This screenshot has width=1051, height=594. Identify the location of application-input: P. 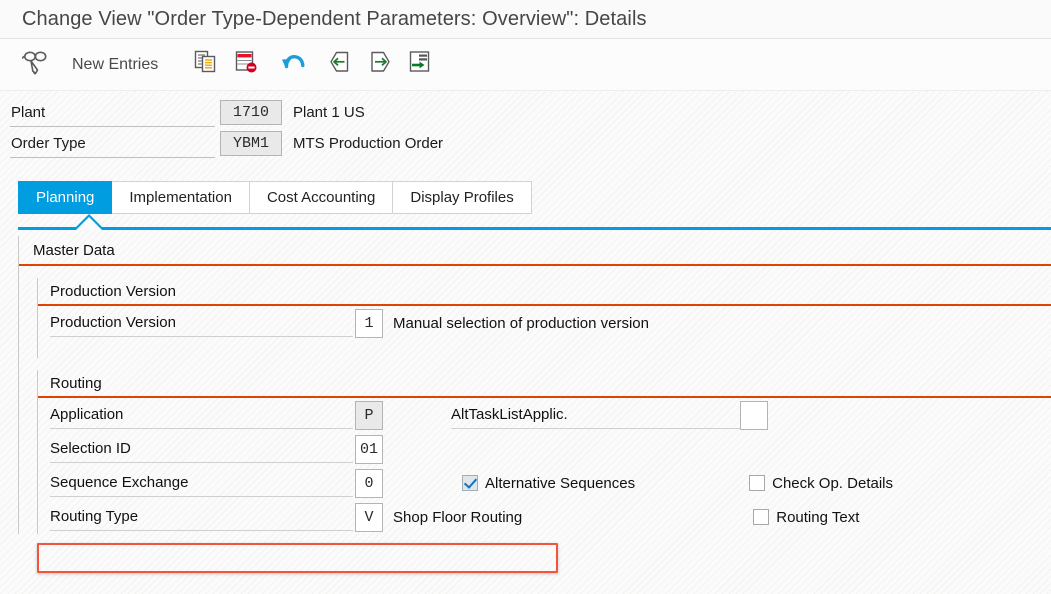
(369, 415).